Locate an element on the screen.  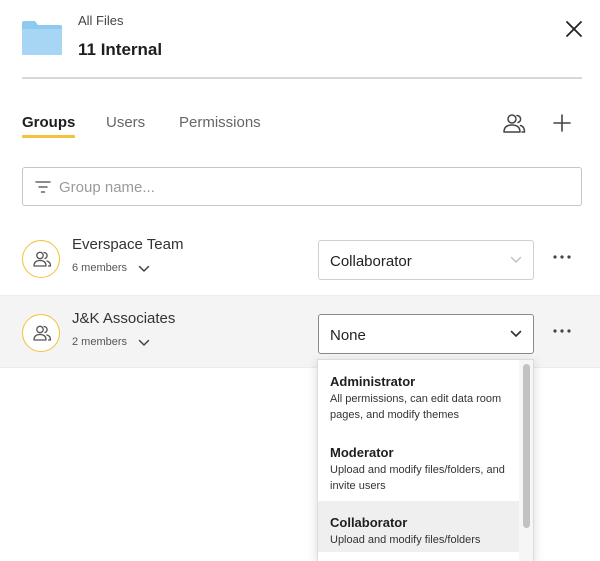
group-row: Everspace Team 6 members Collaborator is located at coordinates (300, 258).